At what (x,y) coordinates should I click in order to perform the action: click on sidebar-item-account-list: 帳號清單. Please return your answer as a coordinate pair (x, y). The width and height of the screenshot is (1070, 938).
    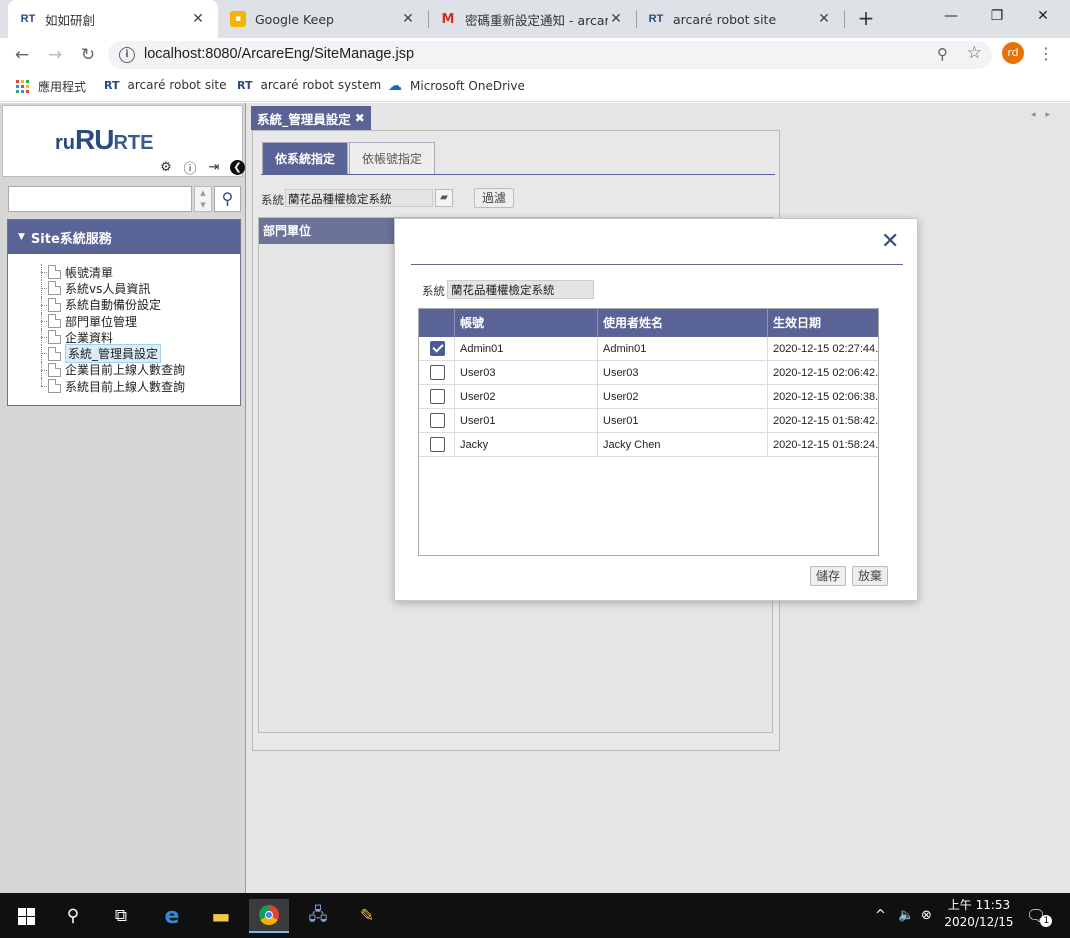
    Looking at the image, I should click on (124, 272).